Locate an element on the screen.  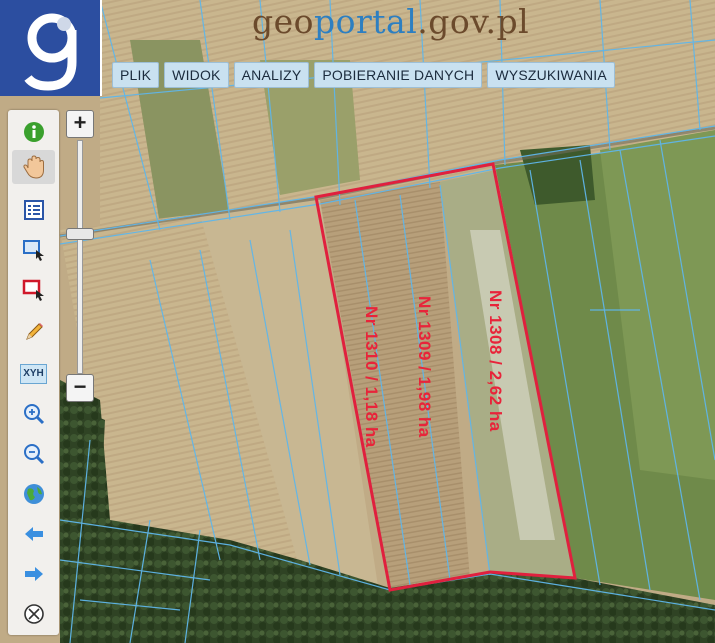
zoom-out-tool is located at coordinates (33, 453).